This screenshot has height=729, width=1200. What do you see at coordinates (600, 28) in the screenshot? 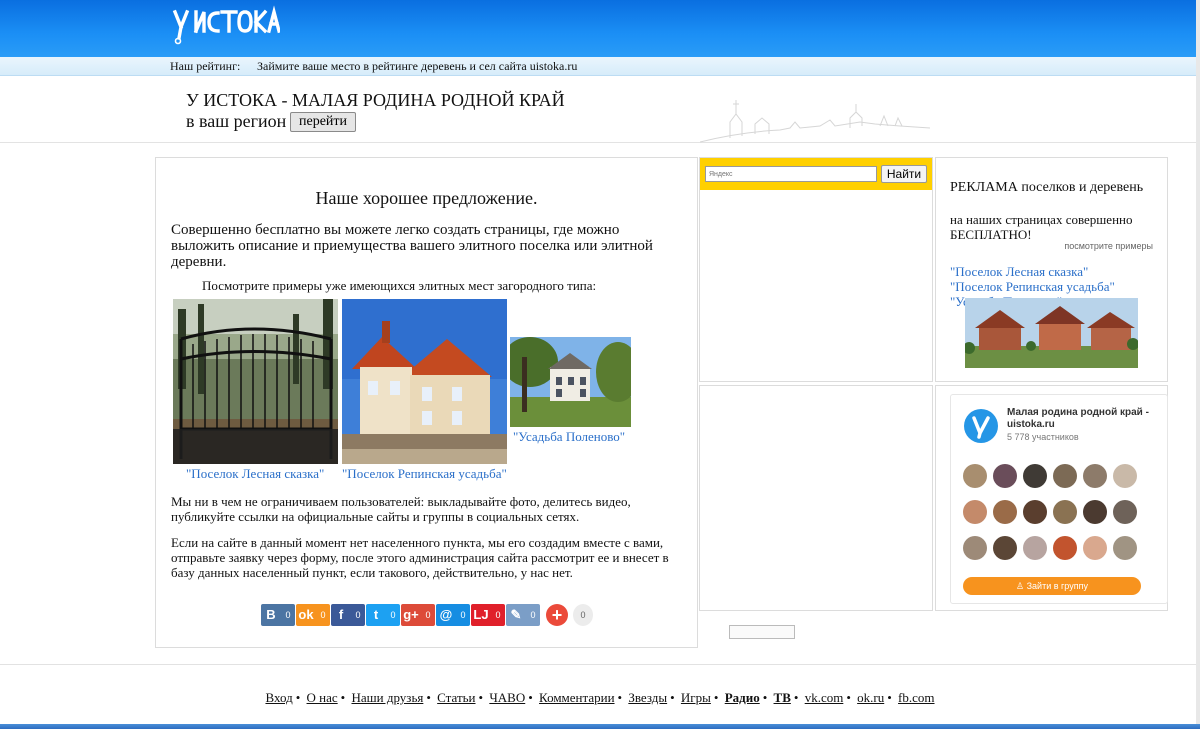
I see `site-header` at bounding box center [600, 28].